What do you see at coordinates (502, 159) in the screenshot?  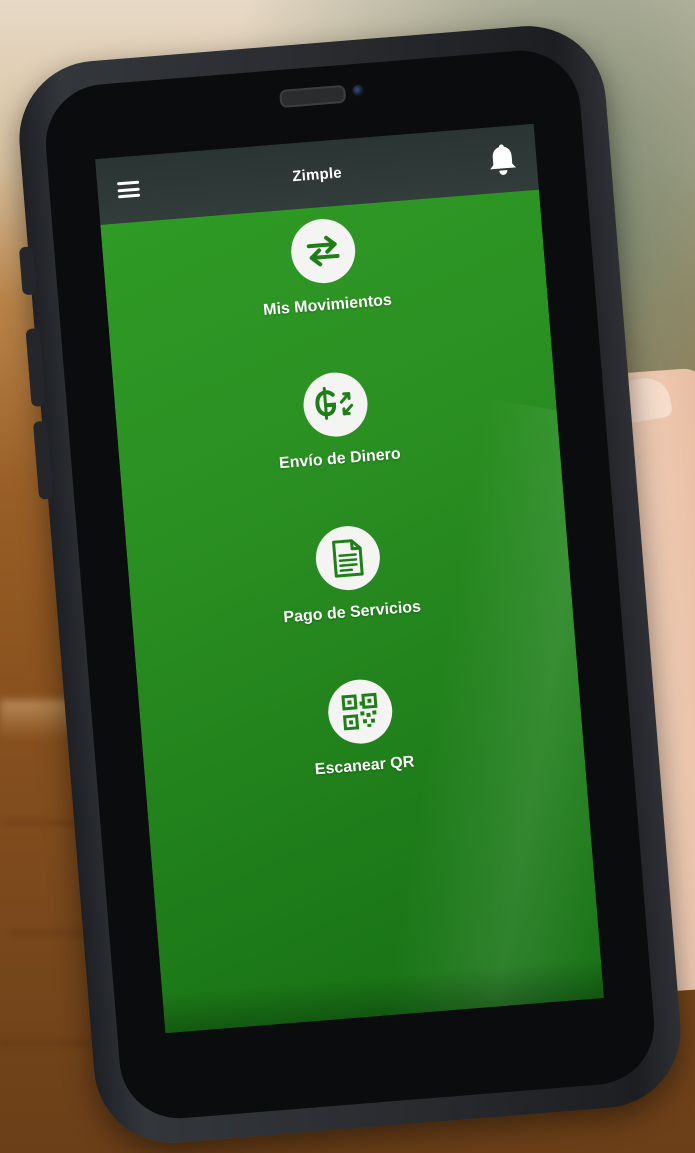 I see `bell-icon` at bounding box center [502, 159].